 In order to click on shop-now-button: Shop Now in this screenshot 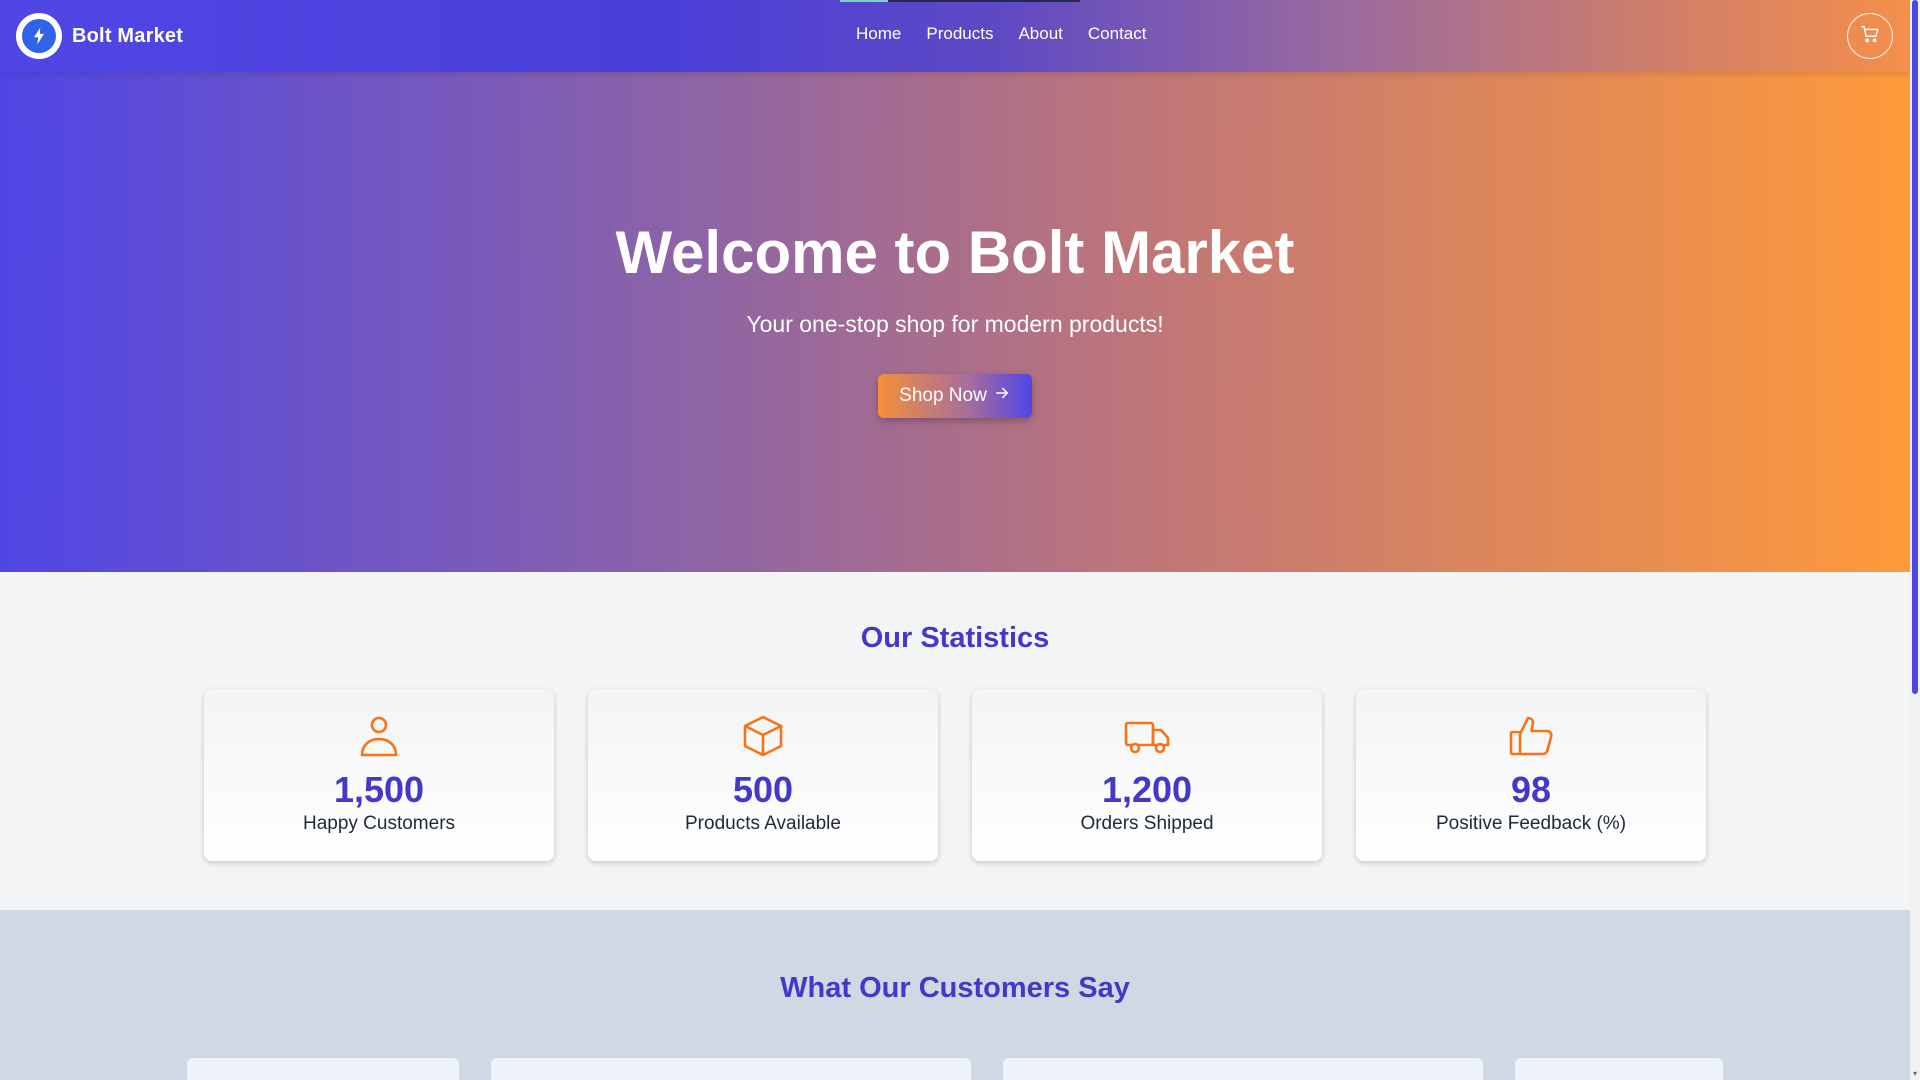, I will do `click(955, 396)`.